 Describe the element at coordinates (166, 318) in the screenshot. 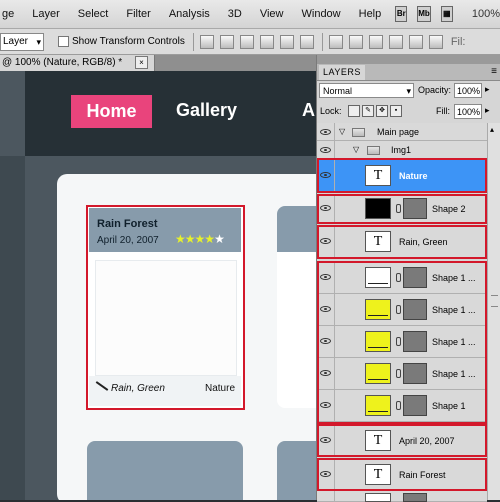

I see `card-image-placeholder` at that location.